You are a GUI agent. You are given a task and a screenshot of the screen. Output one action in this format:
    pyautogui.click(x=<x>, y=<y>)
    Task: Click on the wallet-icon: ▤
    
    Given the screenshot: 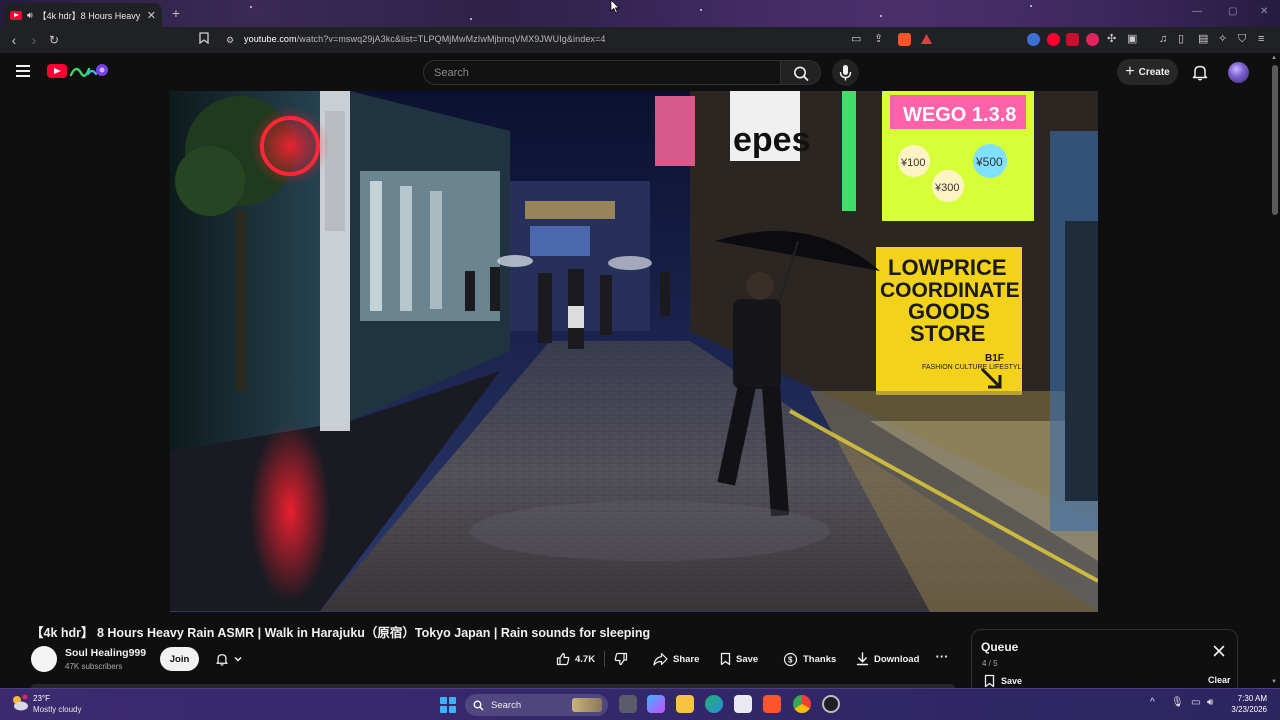 What is the action you would take?
    pyautogui.click(x=1203, y=39)
    